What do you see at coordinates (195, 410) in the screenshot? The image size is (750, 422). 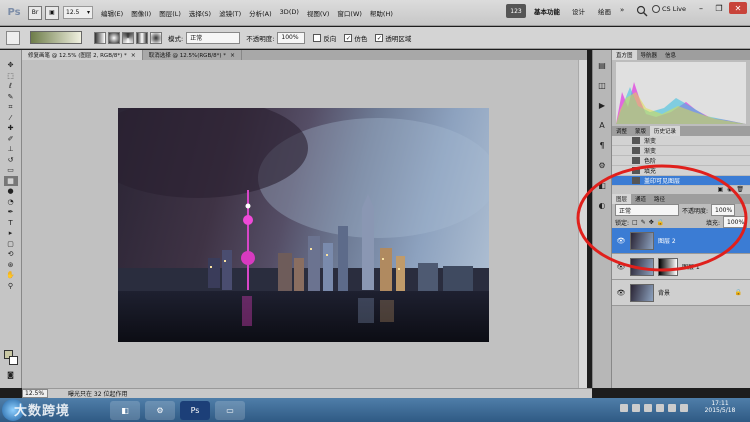 I see `taskbar-photoshop: Ps` at bounding box center [195, 410].